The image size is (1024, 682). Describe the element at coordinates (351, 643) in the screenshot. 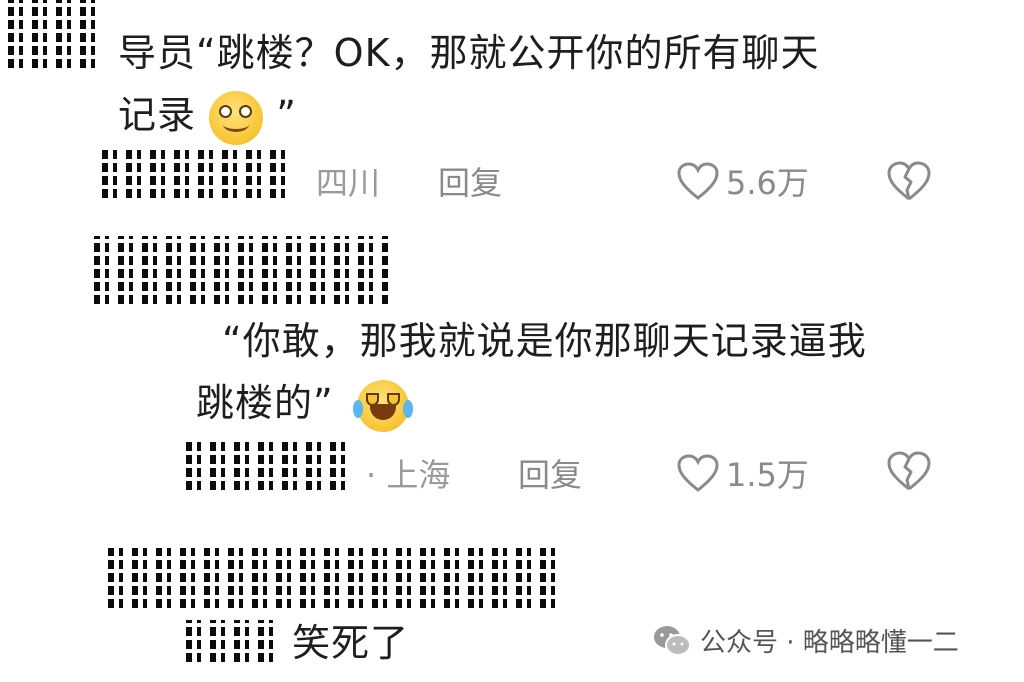

I see `comment-3-text: 笑死了` at that location.